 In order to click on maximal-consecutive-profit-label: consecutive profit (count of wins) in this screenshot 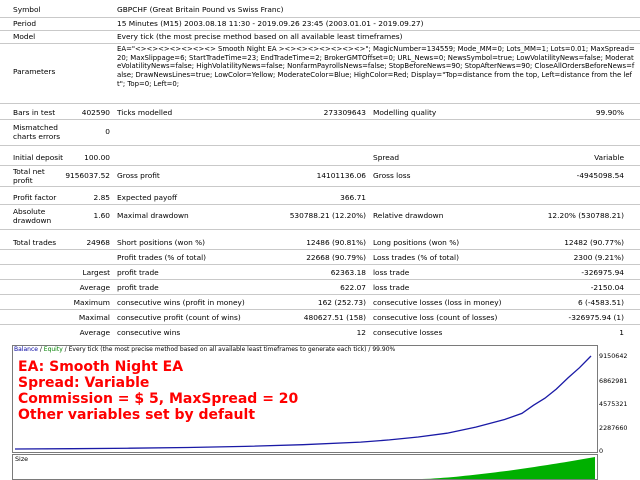, I will do `click(179, 317)`.